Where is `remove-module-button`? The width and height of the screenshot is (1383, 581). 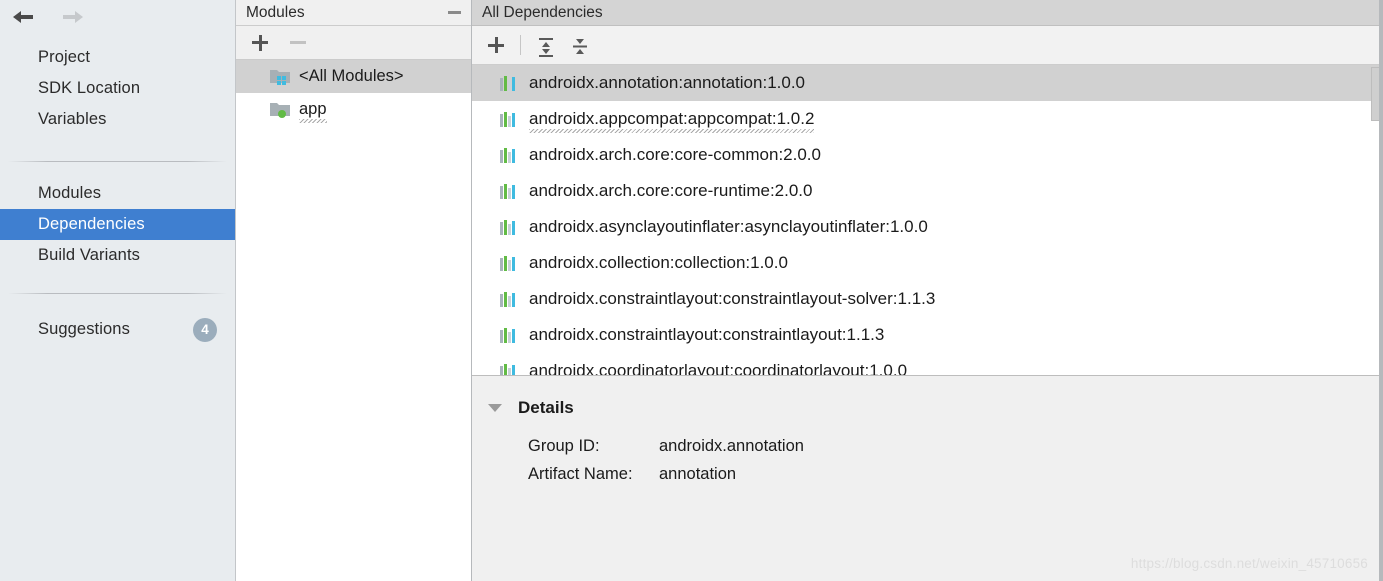 remove-module-button is located at coordinates (298, 43).